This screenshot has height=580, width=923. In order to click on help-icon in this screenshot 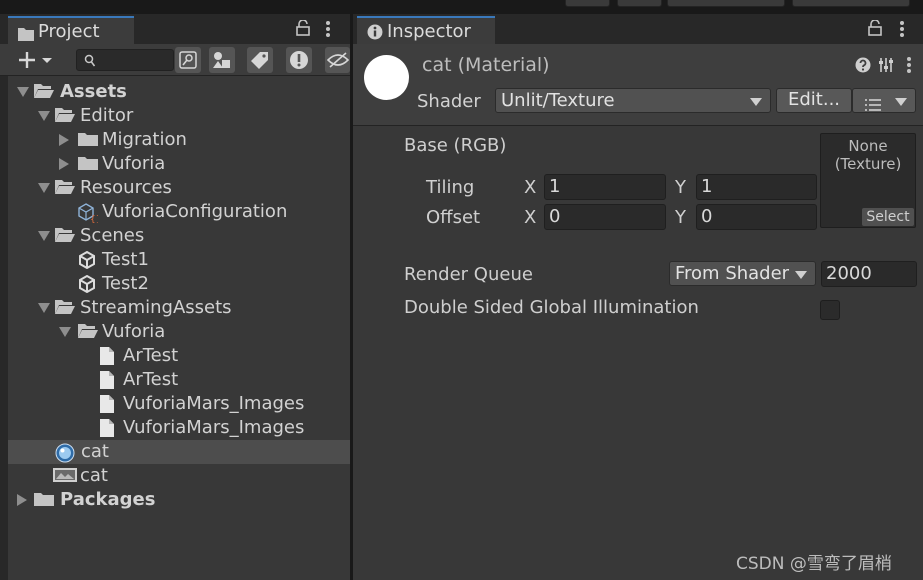, I will do `click(863, 67)`.